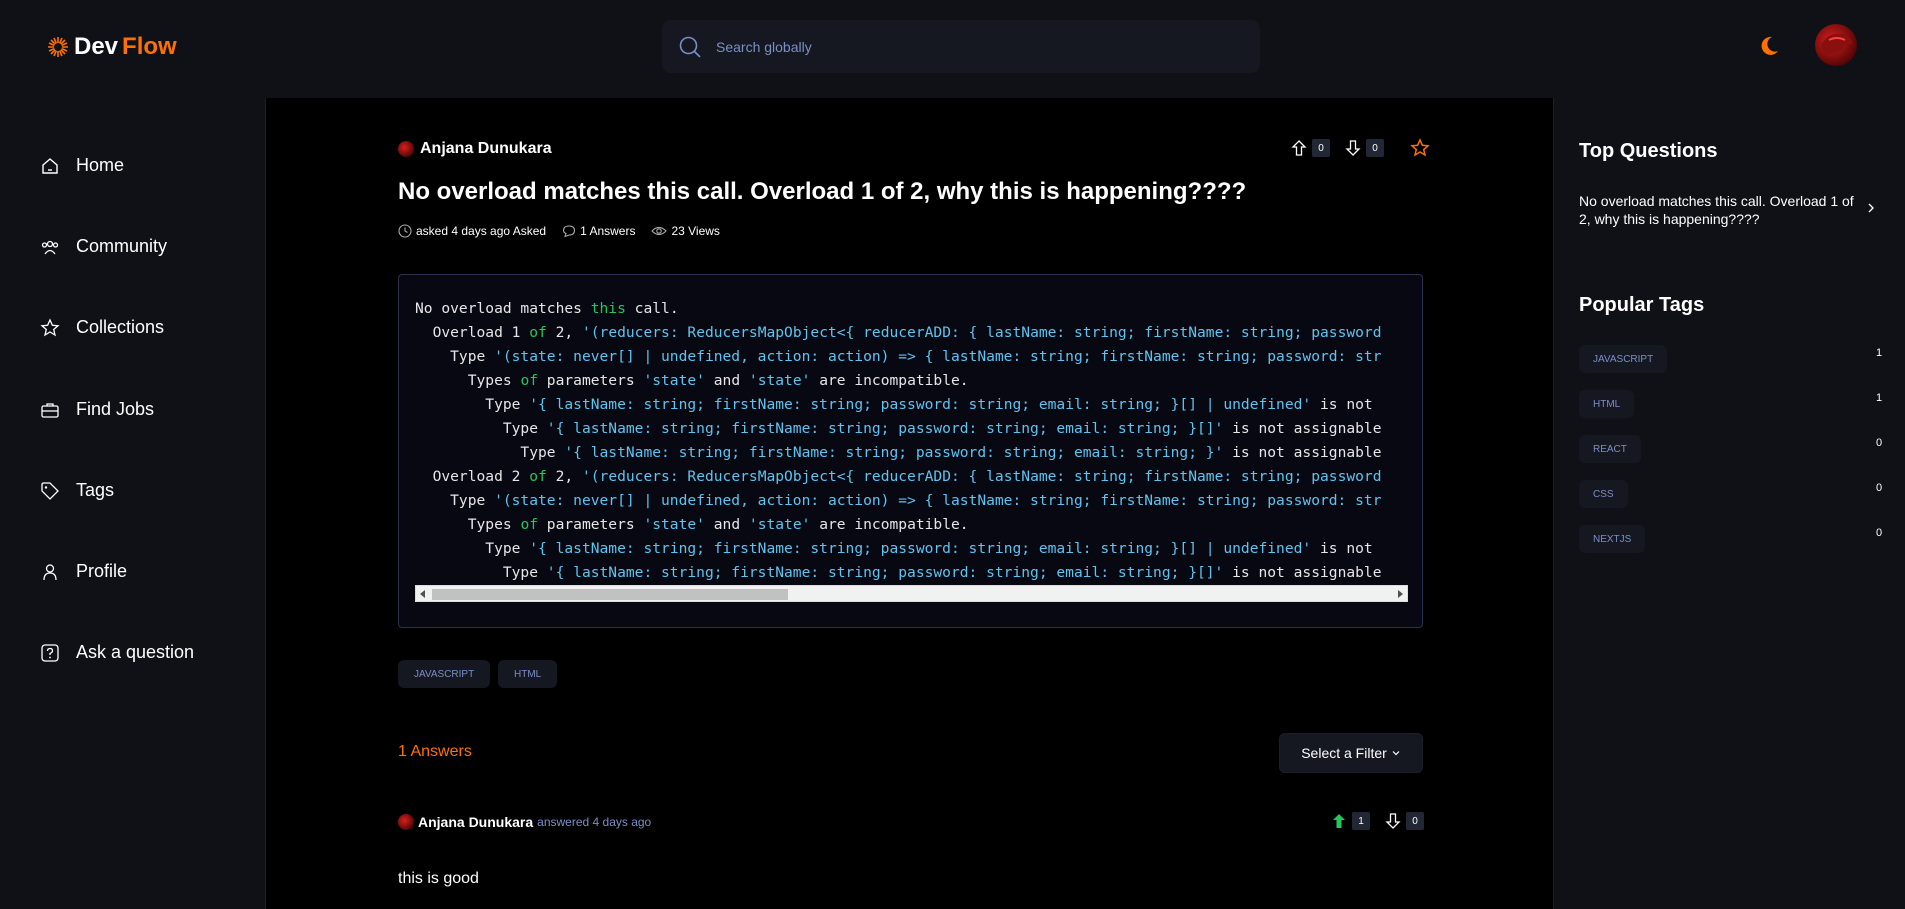  What do you see at coordinates (1603, 494) in the screenshot?
I see `popular-tag: CSS` at bounding box center [1603, 494].